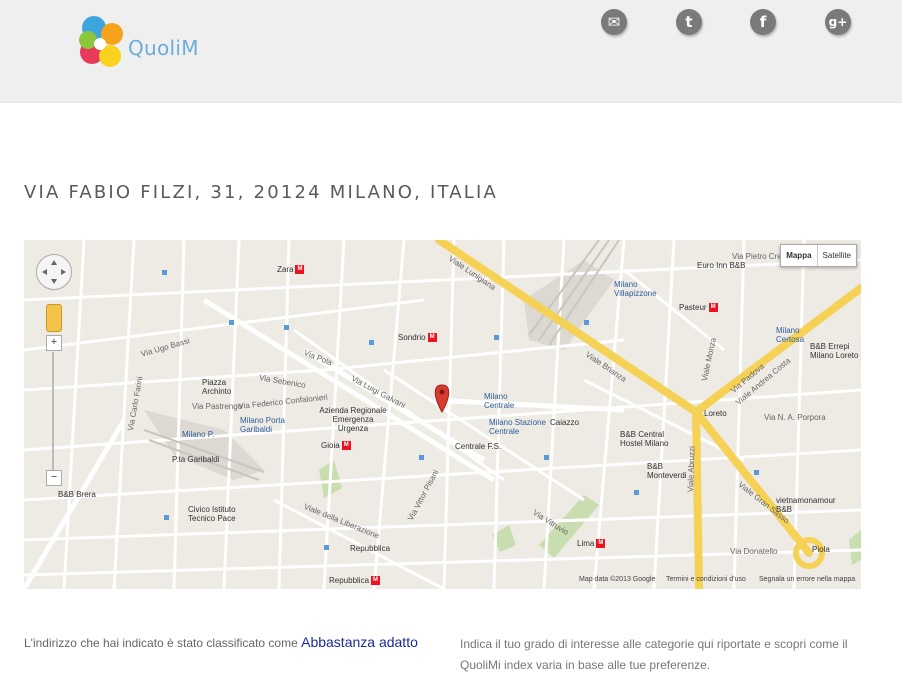  Describe the element at coordinates (591, 544) in the screenshot. I see `map-label-lima: Lima M` at that location.